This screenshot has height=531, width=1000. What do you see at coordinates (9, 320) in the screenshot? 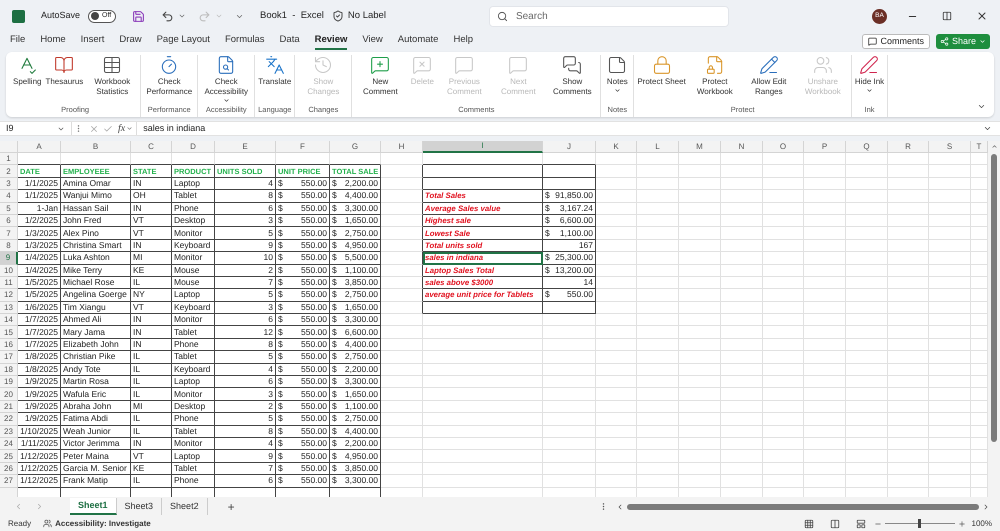
I see `row-header: 14` at bounding box center [9, 320].